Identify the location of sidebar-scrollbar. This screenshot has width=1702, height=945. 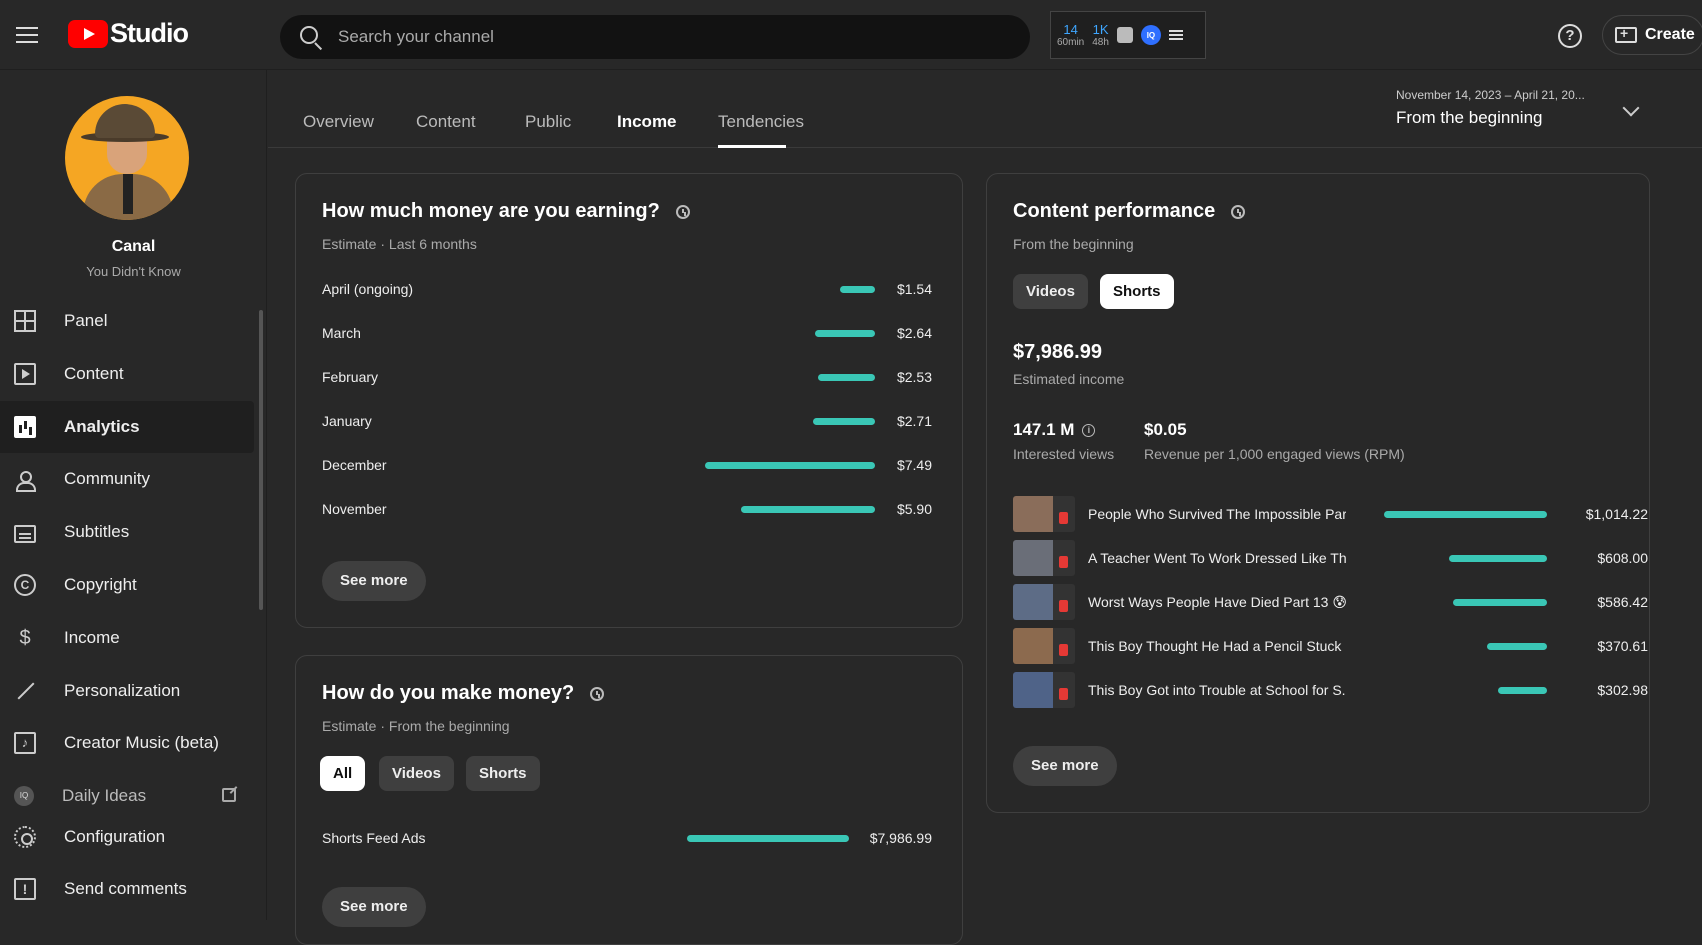
(261, 460).